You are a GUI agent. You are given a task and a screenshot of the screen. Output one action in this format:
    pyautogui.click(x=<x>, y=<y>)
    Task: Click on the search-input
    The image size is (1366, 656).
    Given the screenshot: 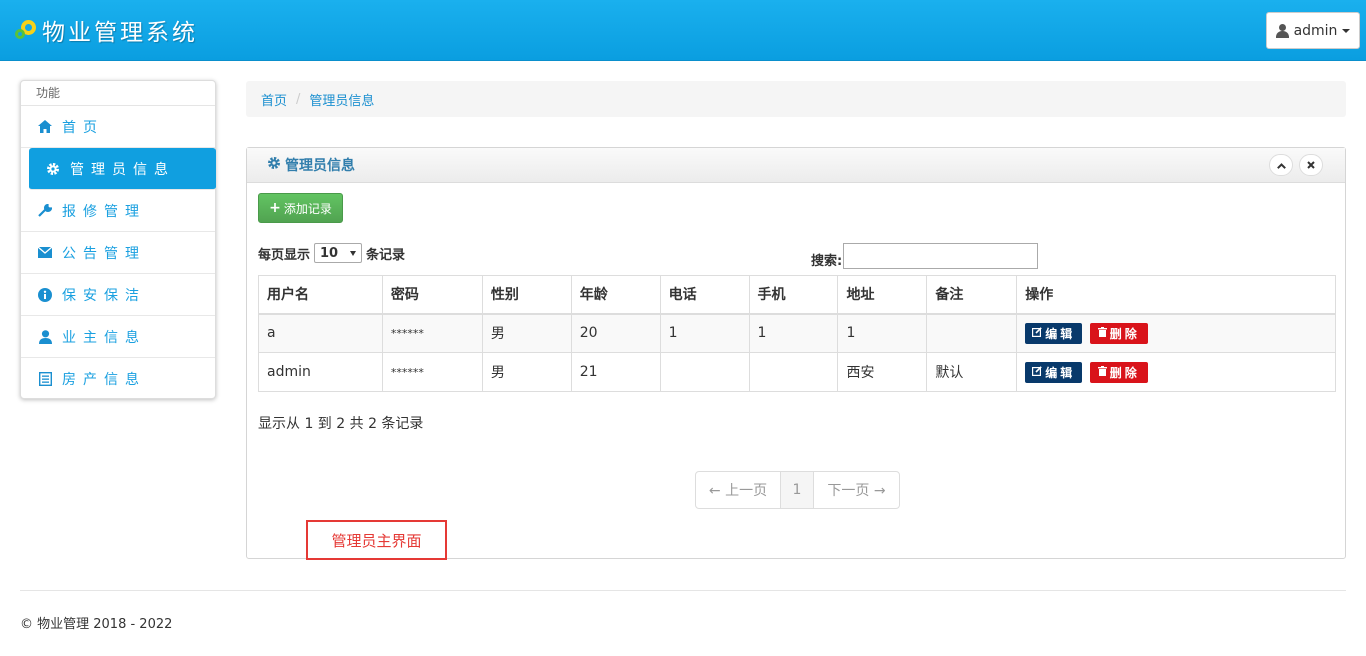 What is the action you would take?
    pyautogui.click(x=941, y=256)
    